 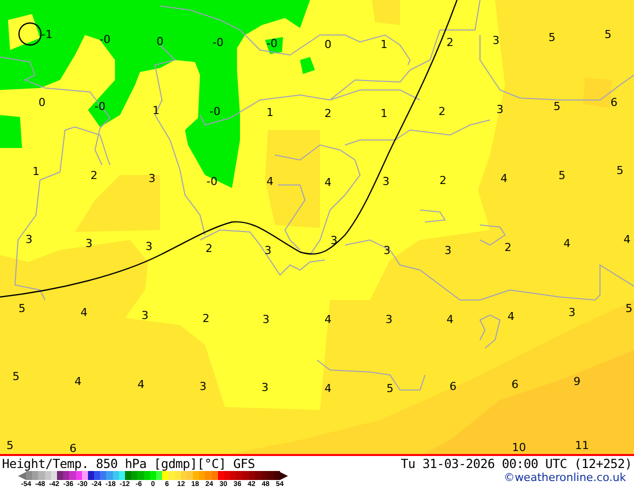 I want to click on temperature-label: 11, so click(x=582, y=446).